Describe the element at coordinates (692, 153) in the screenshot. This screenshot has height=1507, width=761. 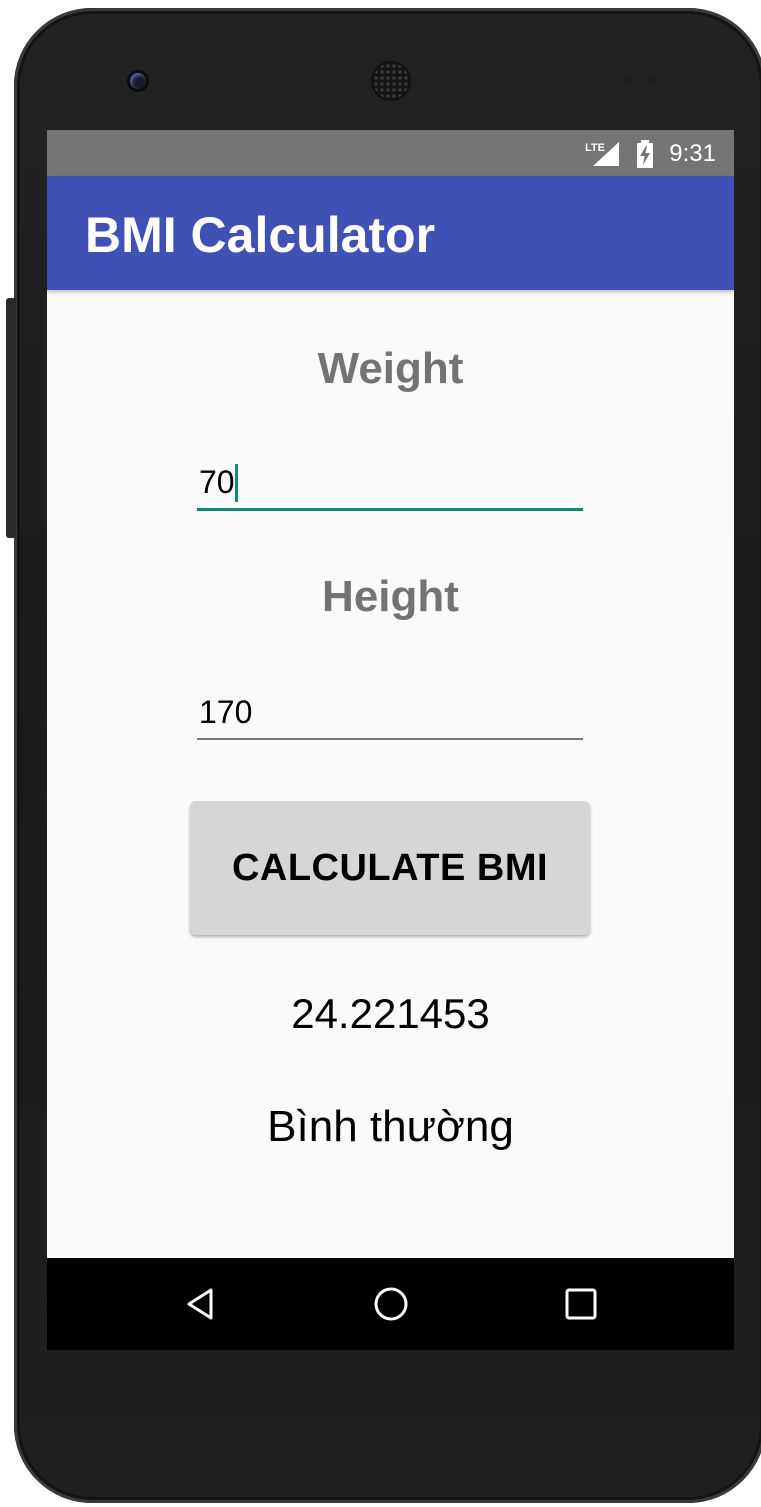
I see `status-time: 9:31` at that location.